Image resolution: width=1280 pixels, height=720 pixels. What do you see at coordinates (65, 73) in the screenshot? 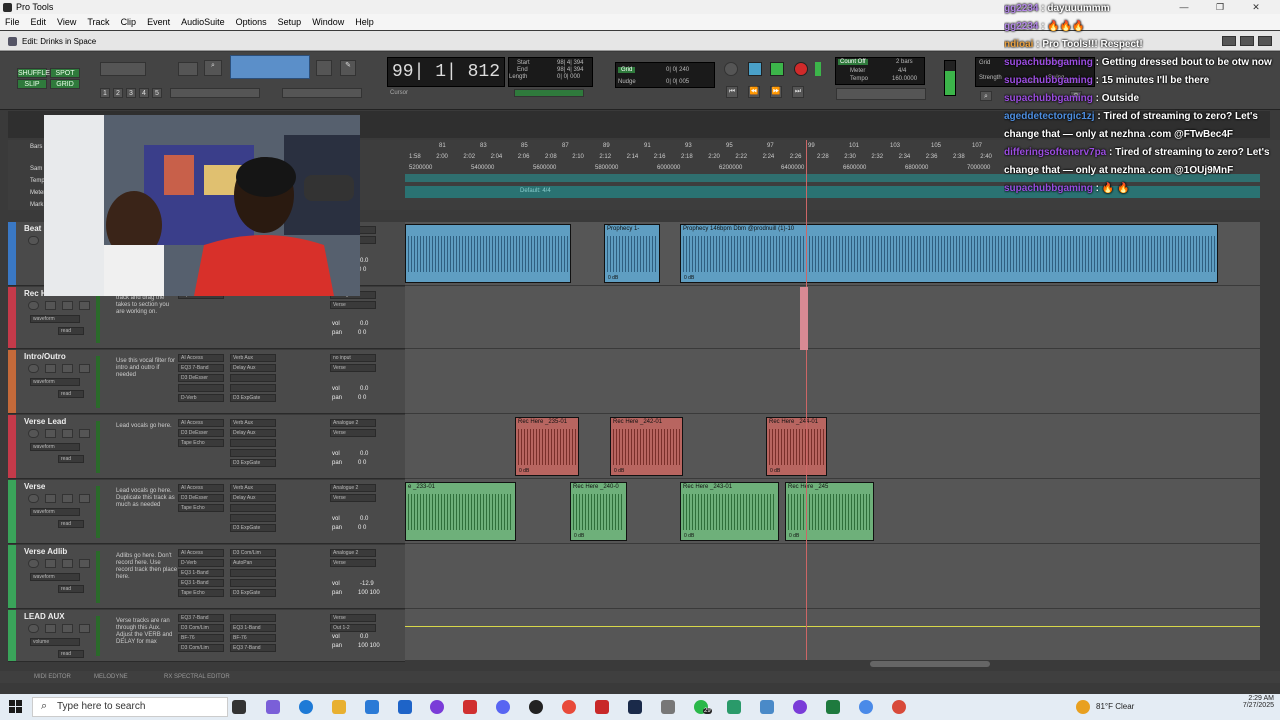
I see `spot-mode-button: SPOT` at bounding box center [65, 73].